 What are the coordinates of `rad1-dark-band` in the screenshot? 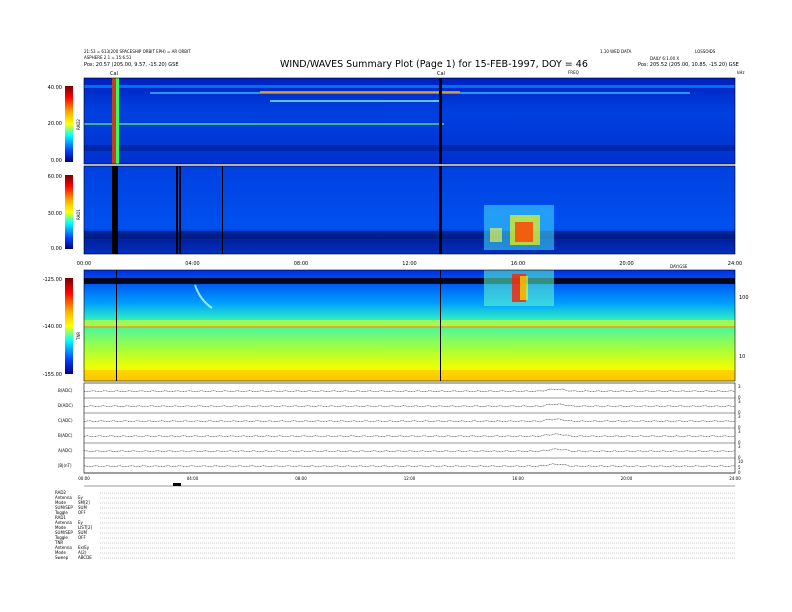 It's located at (409, 235).